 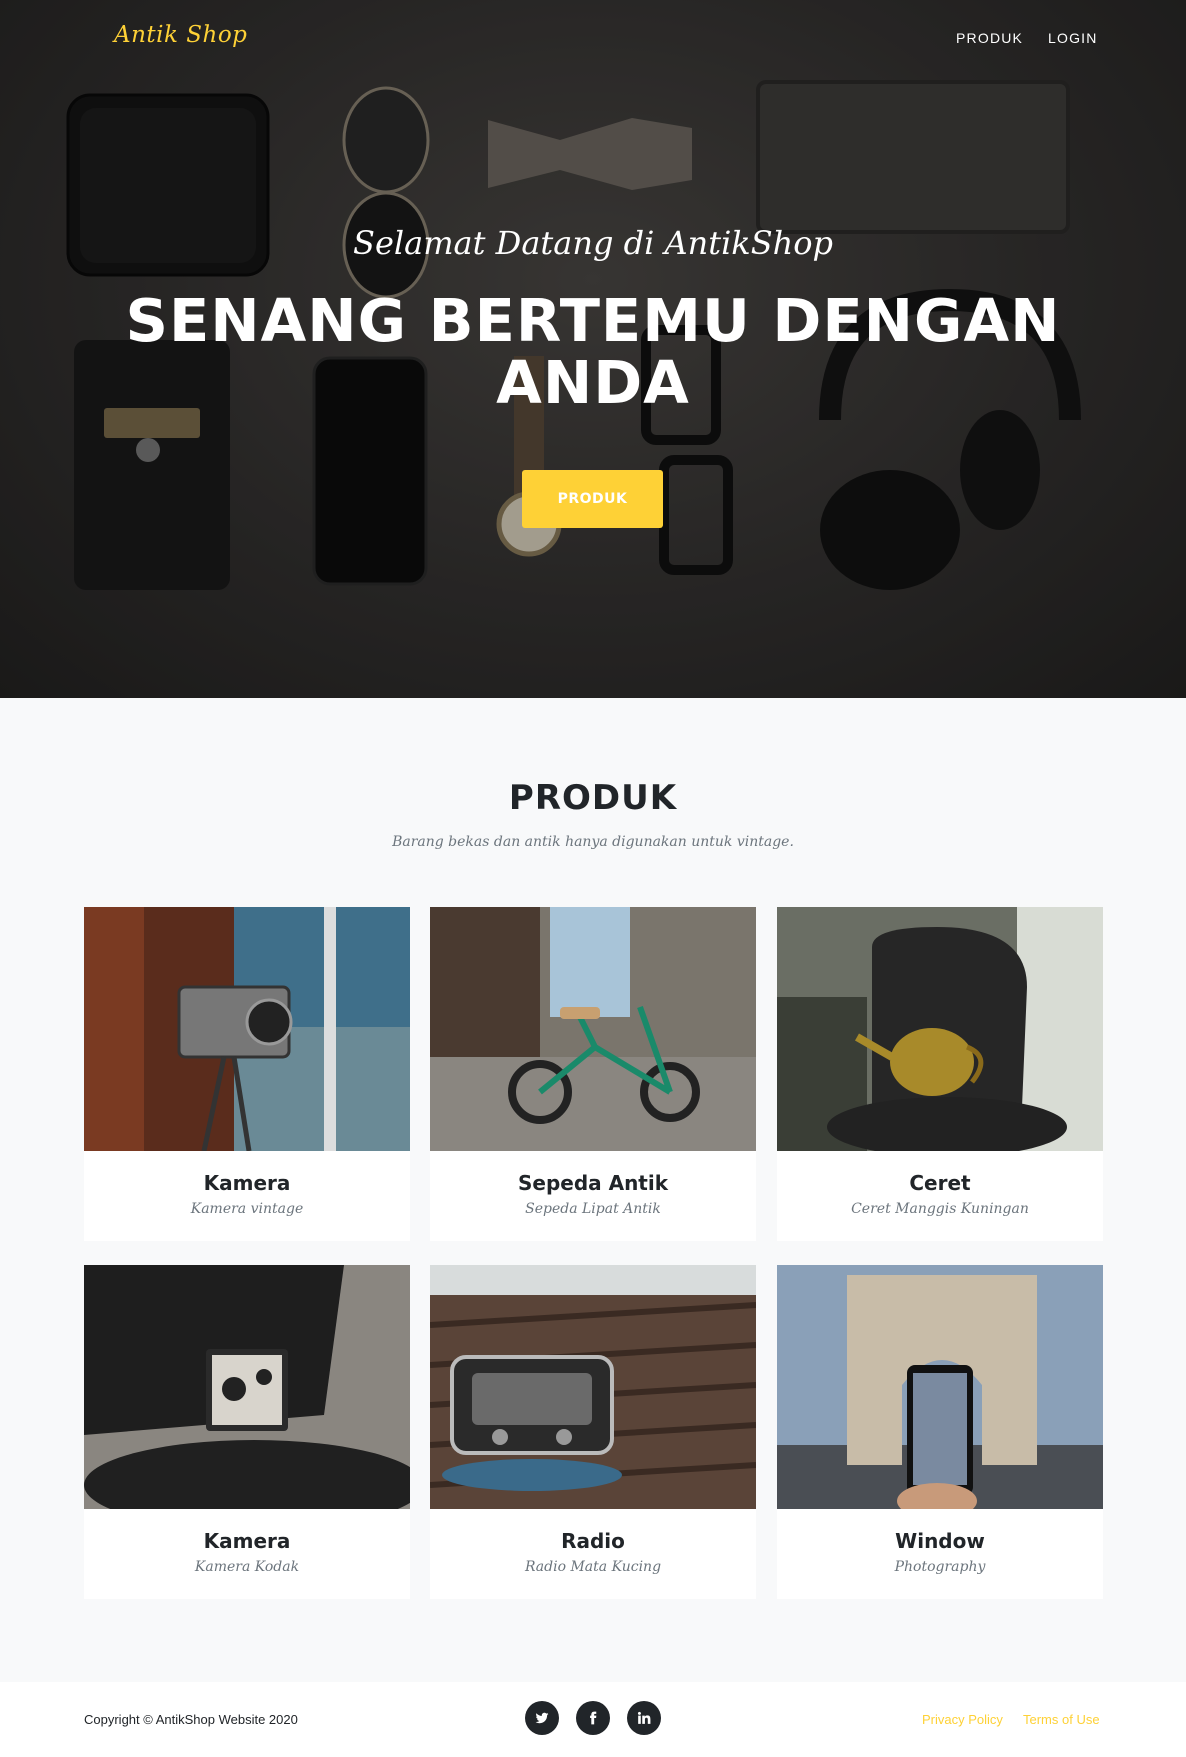 I want to click on facebook-button, so click(x=593, y=1718).